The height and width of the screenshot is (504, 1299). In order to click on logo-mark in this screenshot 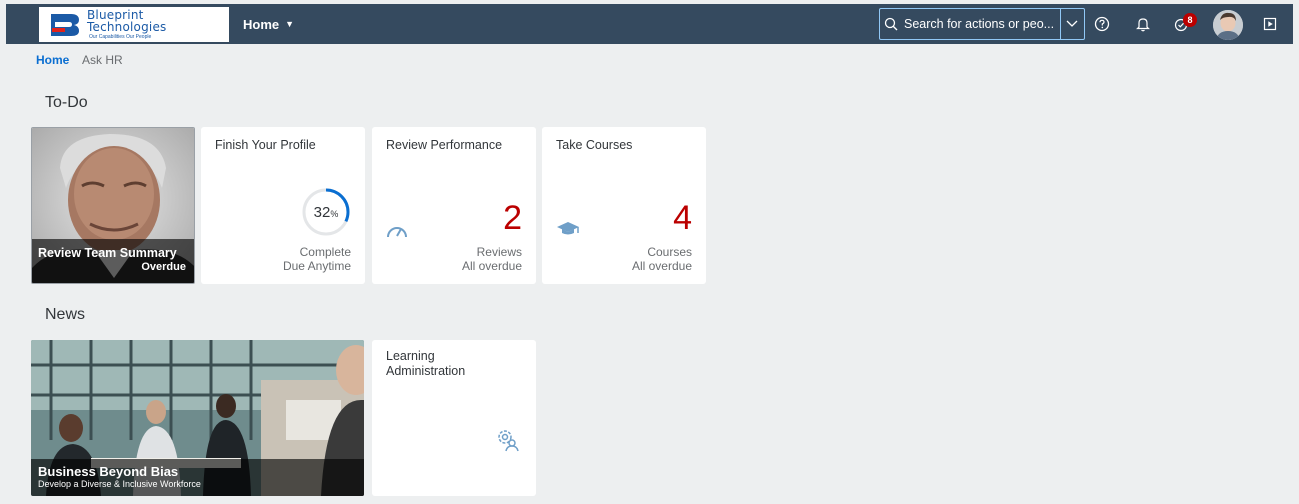, I will do `click(65, 25)`.